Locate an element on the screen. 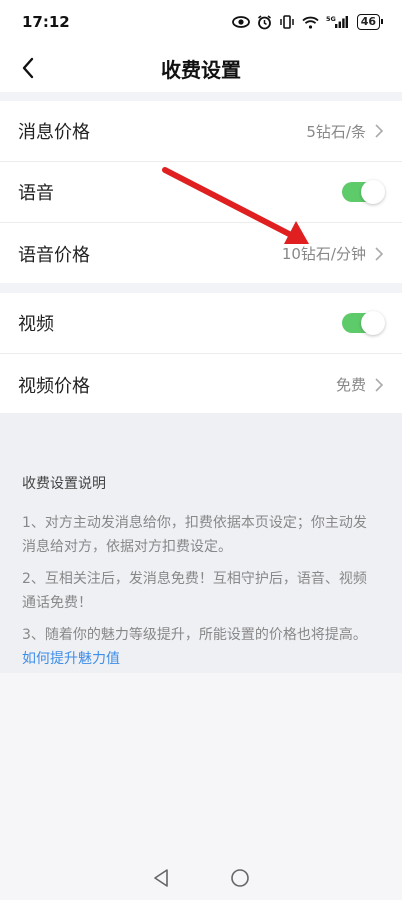 Image resolution: width=402 pixels, height=900 pixels. voice-row: 语音 is located at coordinates (201, 192).